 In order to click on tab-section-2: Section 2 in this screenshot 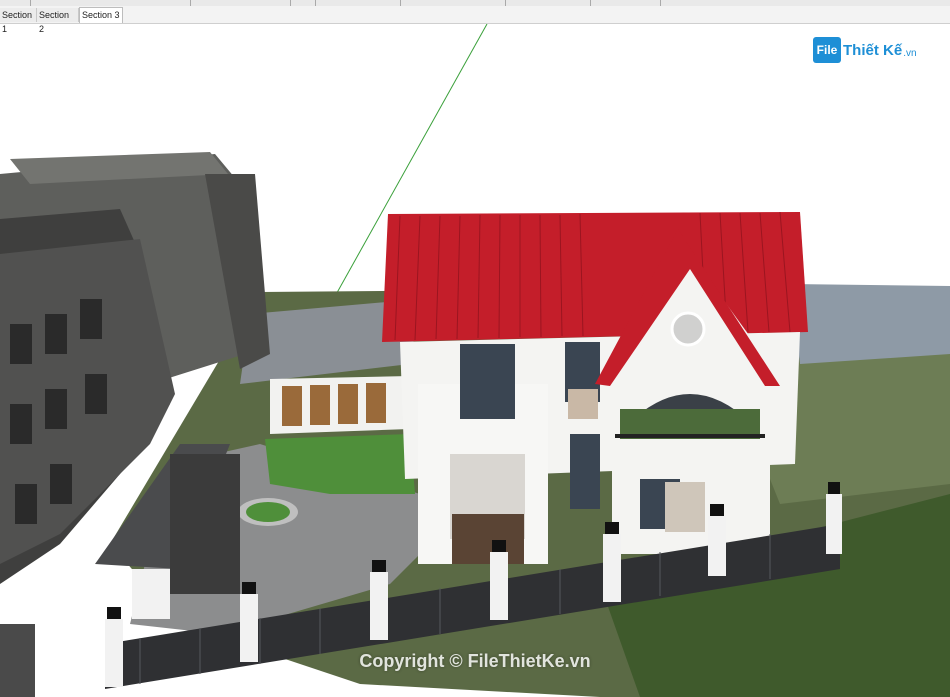, I will do `click(58, 21)`.